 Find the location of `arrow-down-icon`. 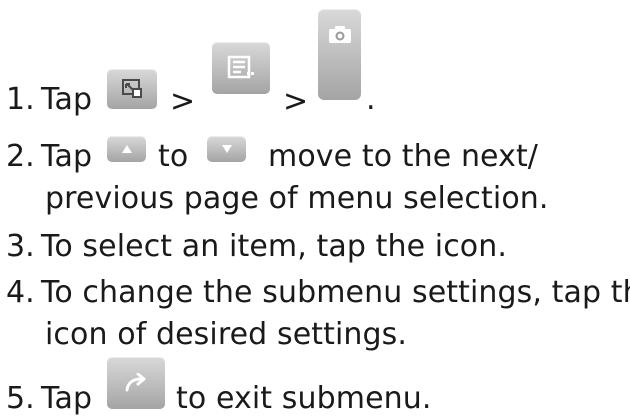

arrow-down-icon is located at coordinates (226, 149).